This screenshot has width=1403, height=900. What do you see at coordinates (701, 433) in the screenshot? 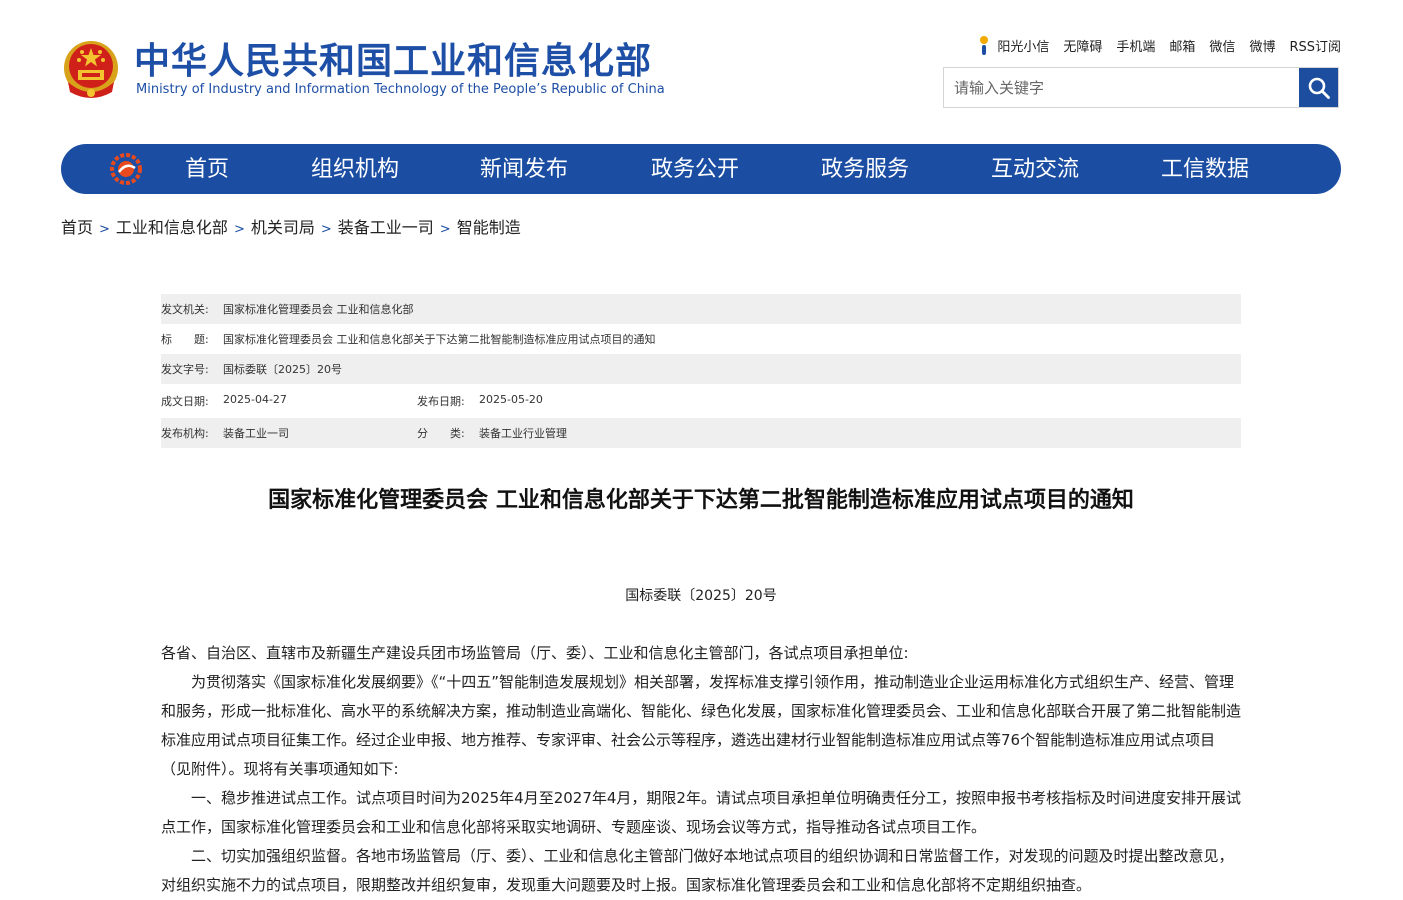
I see `meta-row-org: 发布机构: 装备工业一司 分 类: 装备工业行业管理` at bounding box center [701, 433].